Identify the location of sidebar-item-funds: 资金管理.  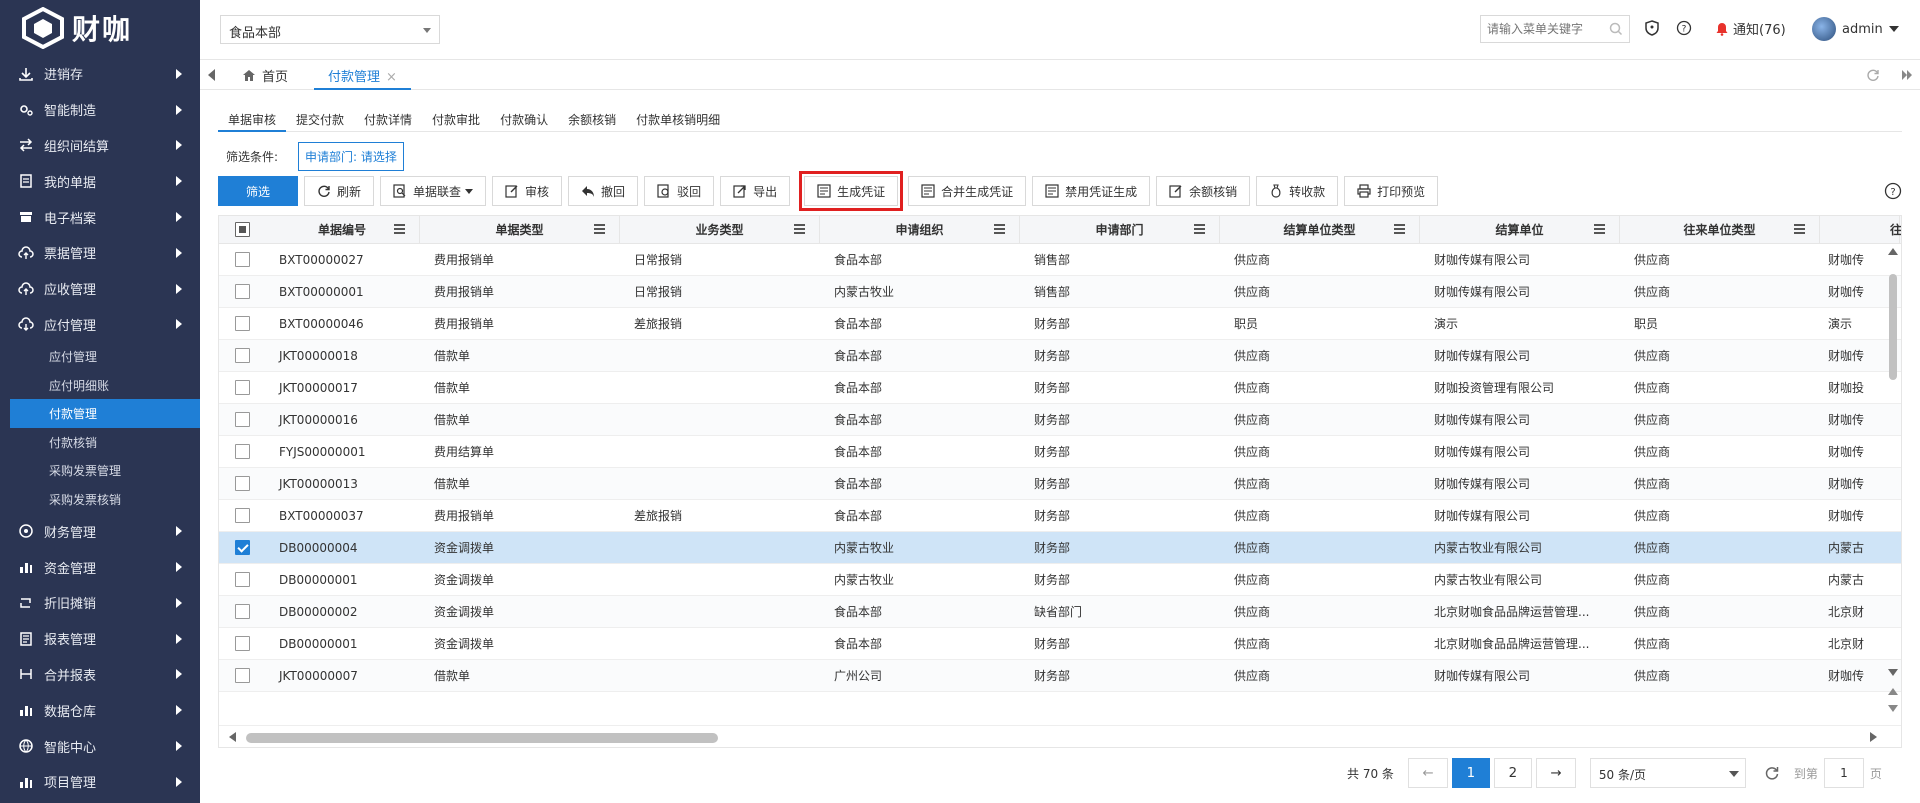
(100, 567).